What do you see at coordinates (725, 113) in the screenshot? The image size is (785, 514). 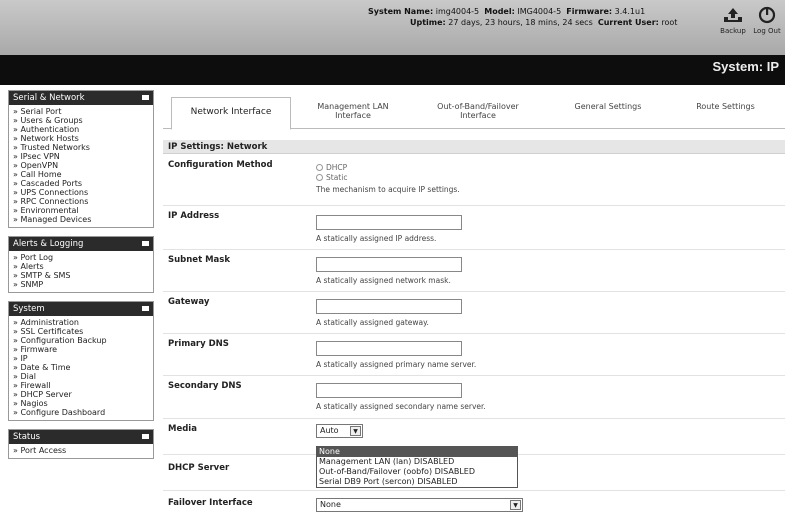 I see `tab-route-settings: Route Settings` at bounding box center [725, 113].